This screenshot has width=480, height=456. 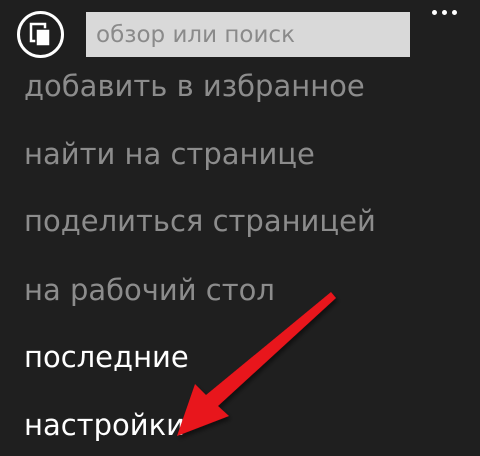 What do you see at coordinates (200, 221) in the screenshot?
I see `menu-item-share-page: поделиться страницей` at bounding box center [200, 221].